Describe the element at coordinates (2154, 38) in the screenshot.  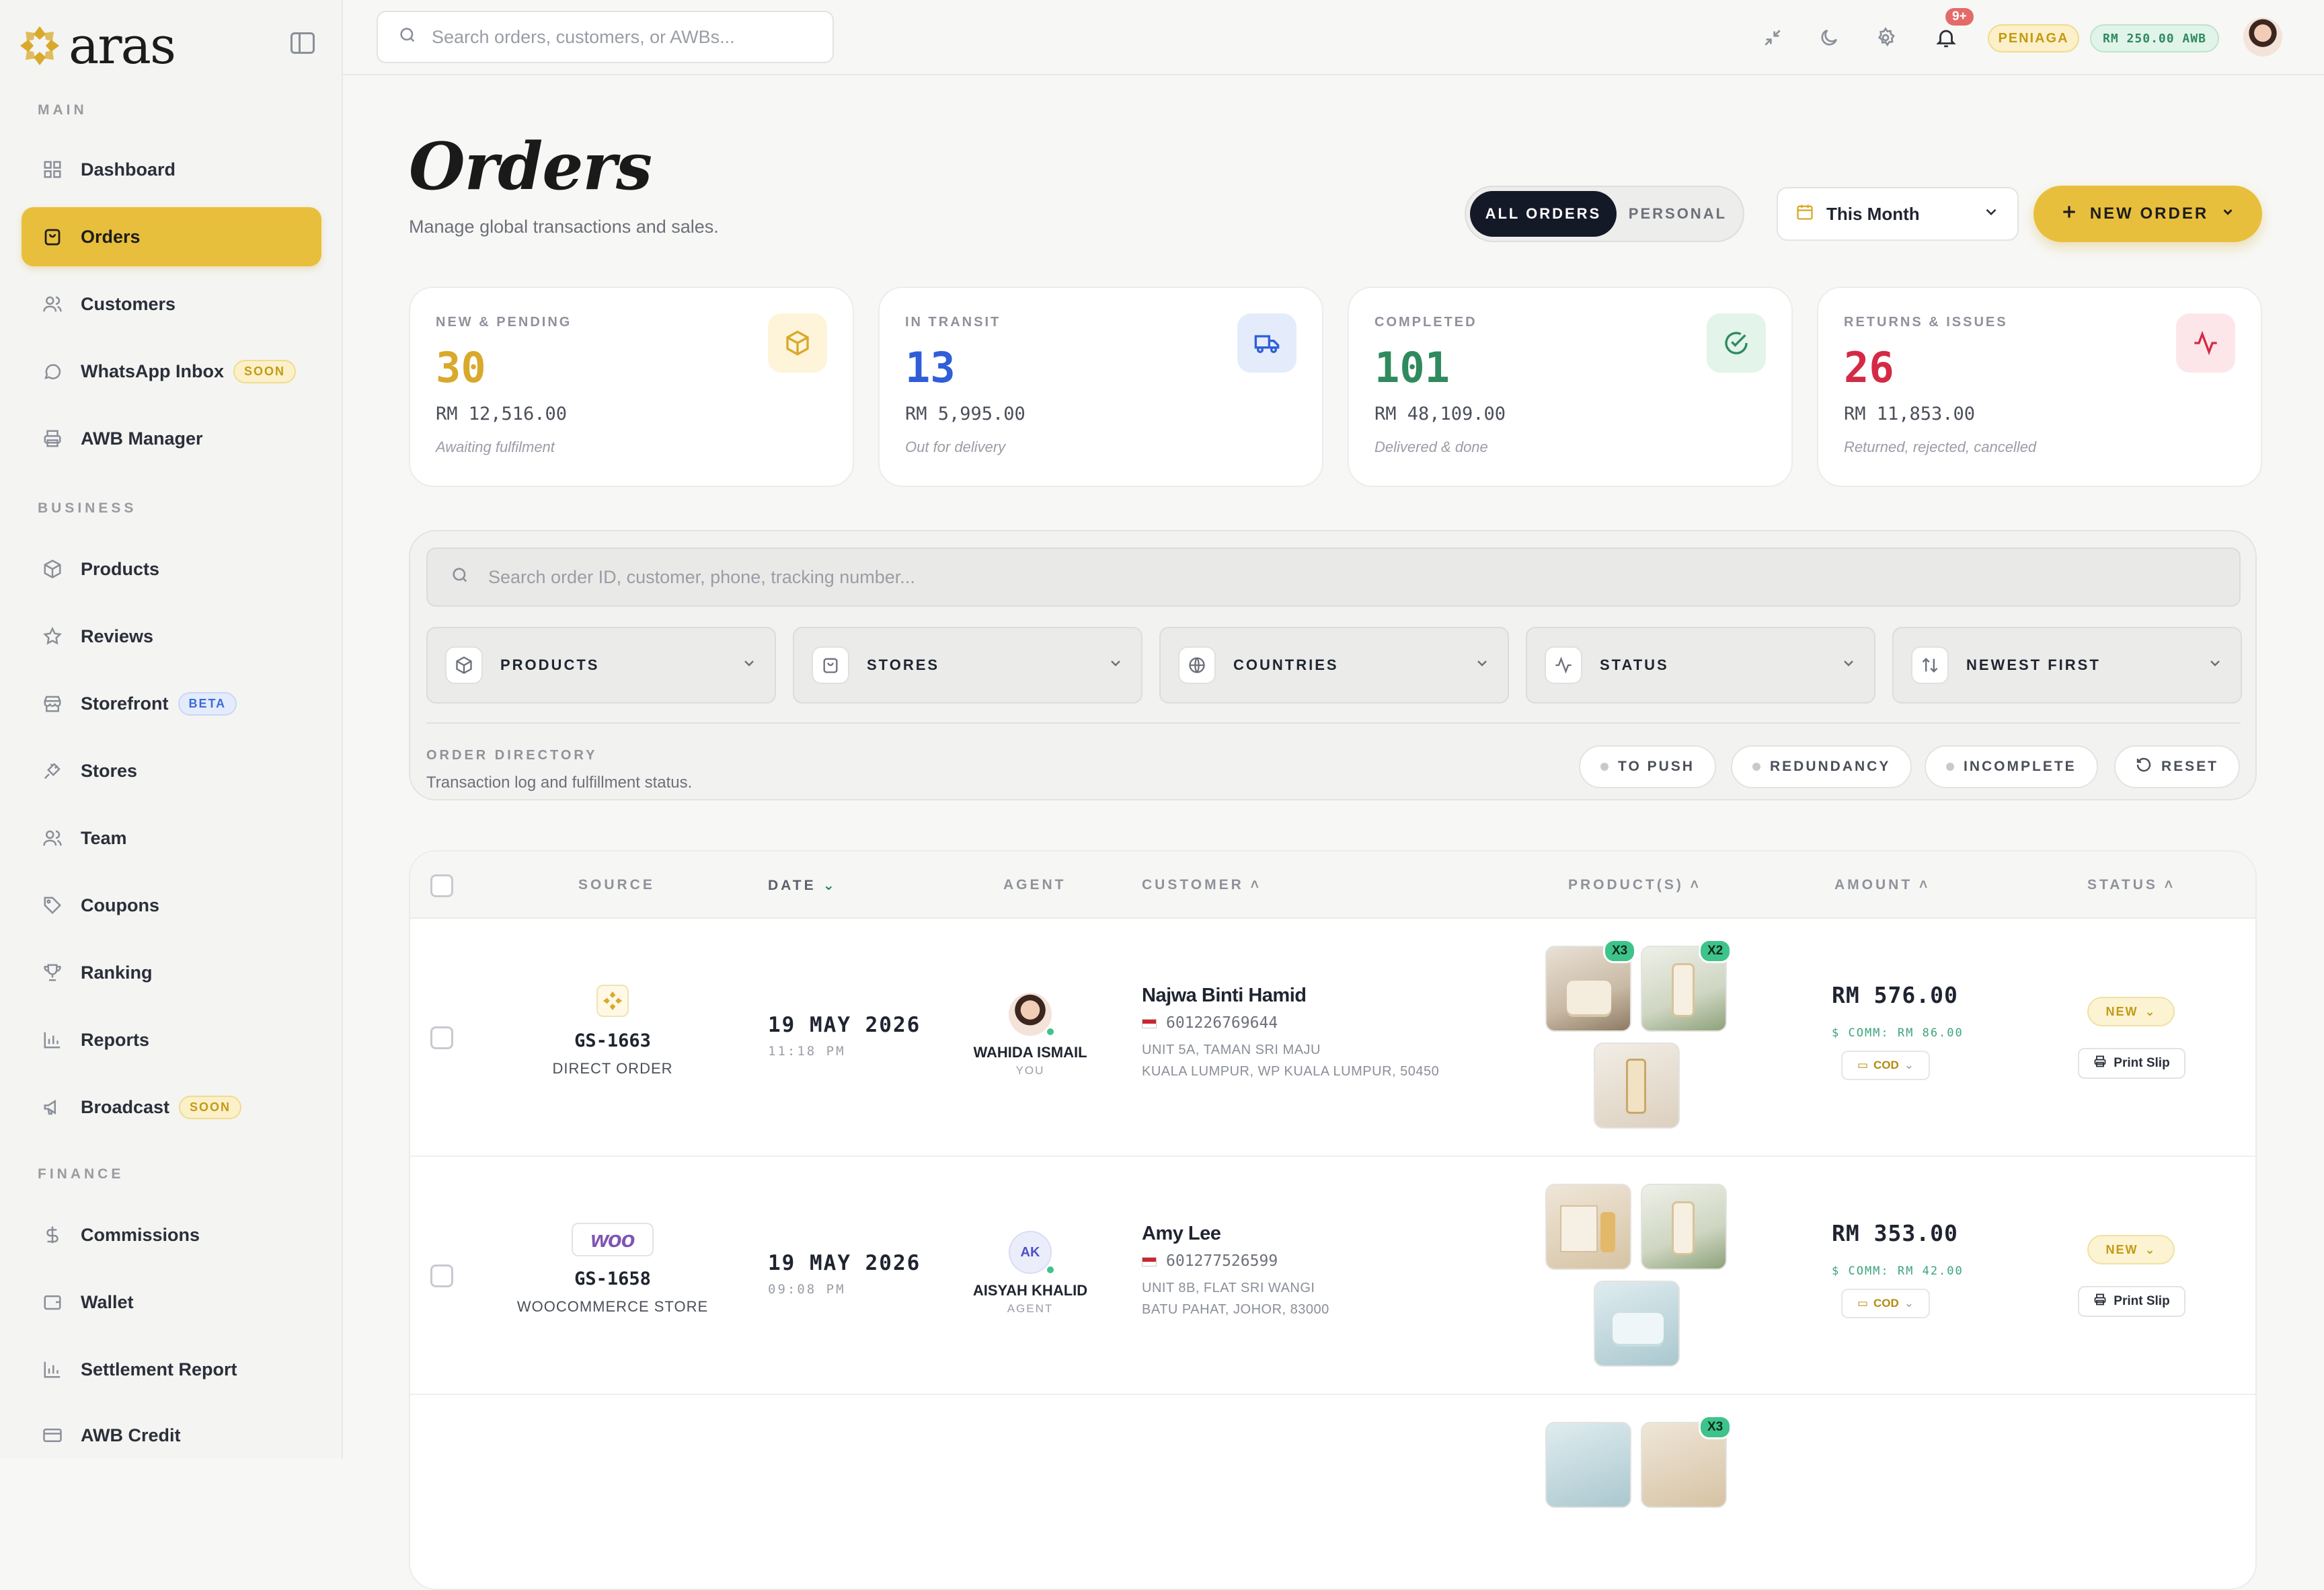
I see `awb-credit-badge: RM 250.00 AWB` at that location.